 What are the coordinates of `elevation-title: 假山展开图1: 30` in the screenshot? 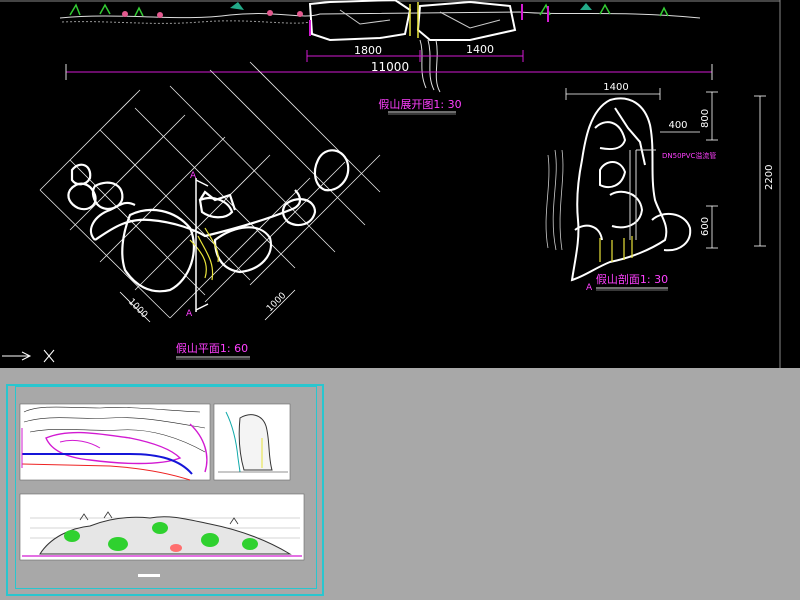 It's located at (419, 104).